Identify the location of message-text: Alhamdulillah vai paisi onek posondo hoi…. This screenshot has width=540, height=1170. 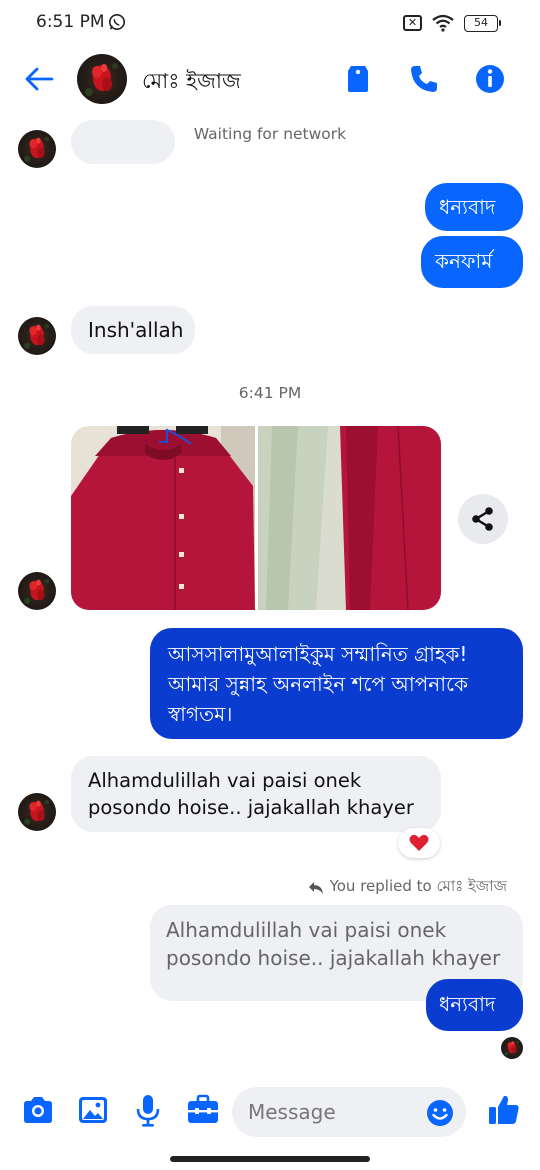
(251, 794).